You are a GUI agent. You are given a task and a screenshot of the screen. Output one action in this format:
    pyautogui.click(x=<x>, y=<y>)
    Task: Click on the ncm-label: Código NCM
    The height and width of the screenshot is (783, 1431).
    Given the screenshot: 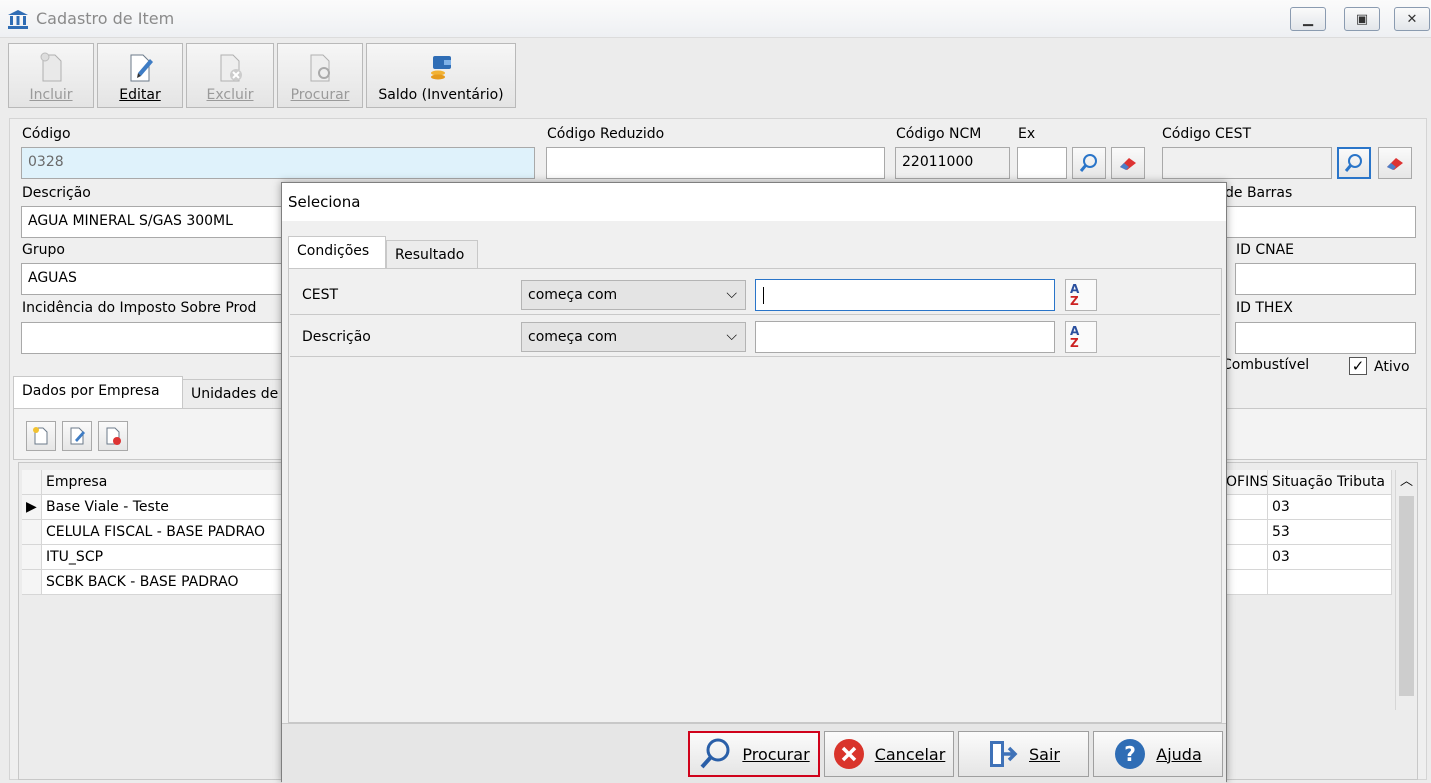 What is the action you would take?
    pyautogui.click(x=939, y=134)
    